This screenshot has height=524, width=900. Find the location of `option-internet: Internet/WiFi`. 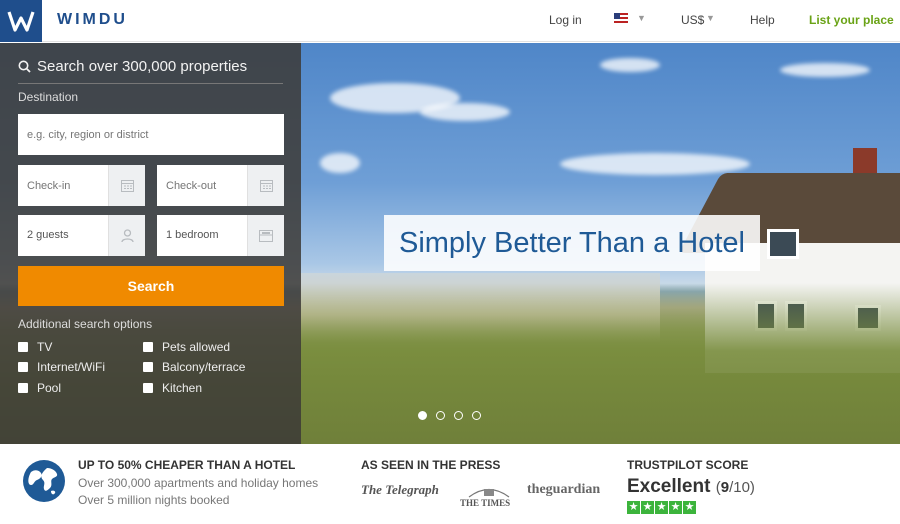

option-internet: Internet/WiFi is located at coordinates (61, 367).